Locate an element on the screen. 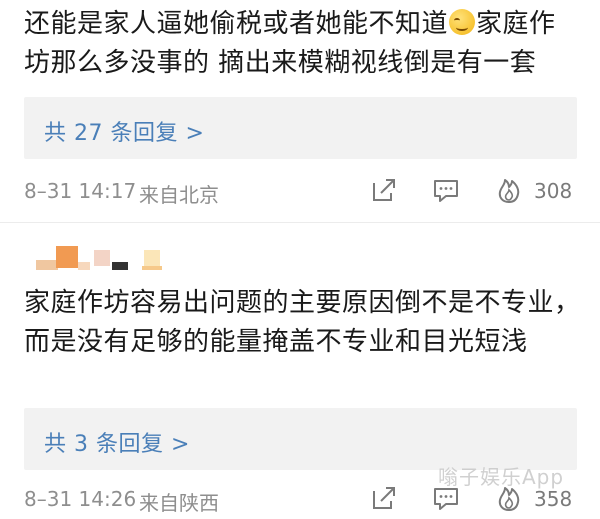 The height and width of the screenshot is (519, 600). view-replies-link: 共 3 条回复 > is located at coordinates (117, 442).